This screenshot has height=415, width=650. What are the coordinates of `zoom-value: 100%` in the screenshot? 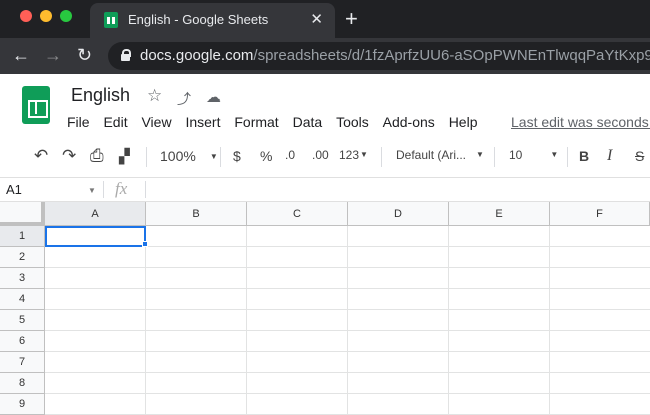 It's located at (178, 156).